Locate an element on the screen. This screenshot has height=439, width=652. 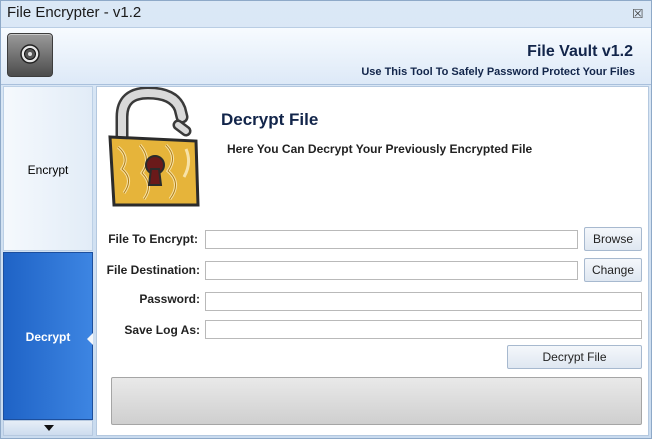
password-label: Password: is located at coordinates (169, 299).